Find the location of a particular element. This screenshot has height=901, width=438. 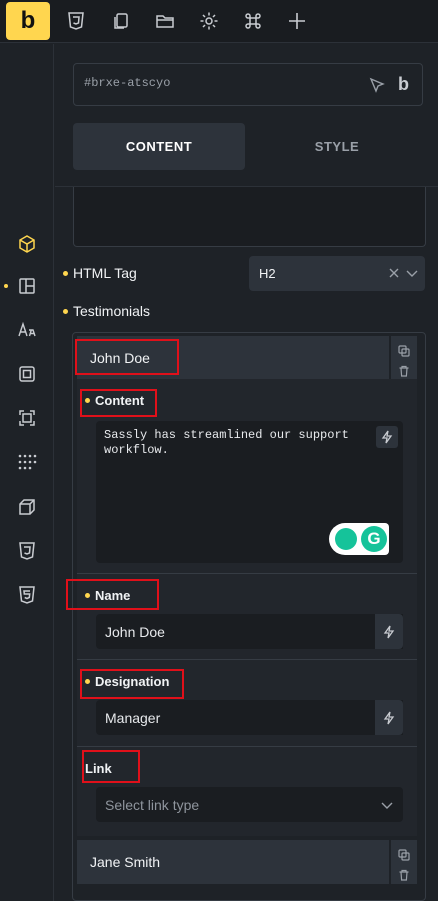

html-tag-label: HTML Tag is located at coordinates (100, 273).